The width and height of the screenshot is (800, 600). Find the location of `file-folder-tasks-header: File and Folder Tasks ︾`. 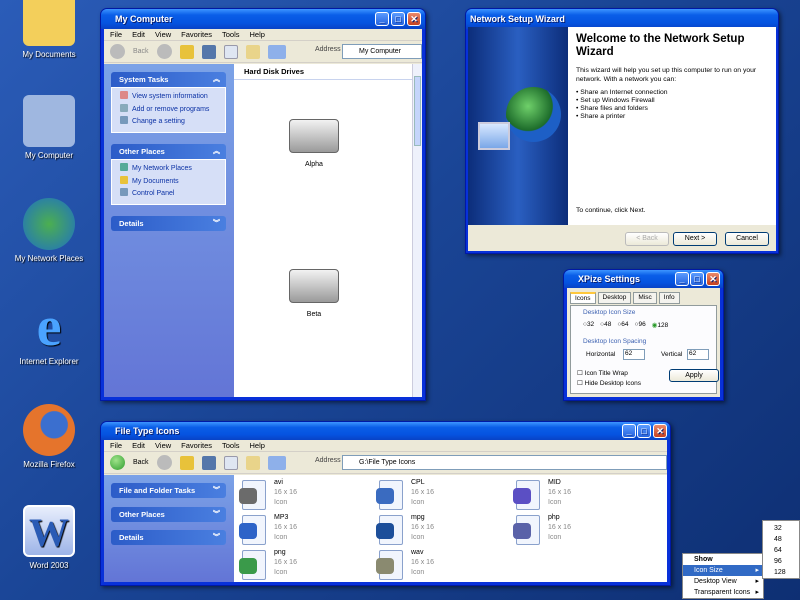

file-folder-tasks-header: File and Folder Tasks ︾ is located at coordinates (168, 490).